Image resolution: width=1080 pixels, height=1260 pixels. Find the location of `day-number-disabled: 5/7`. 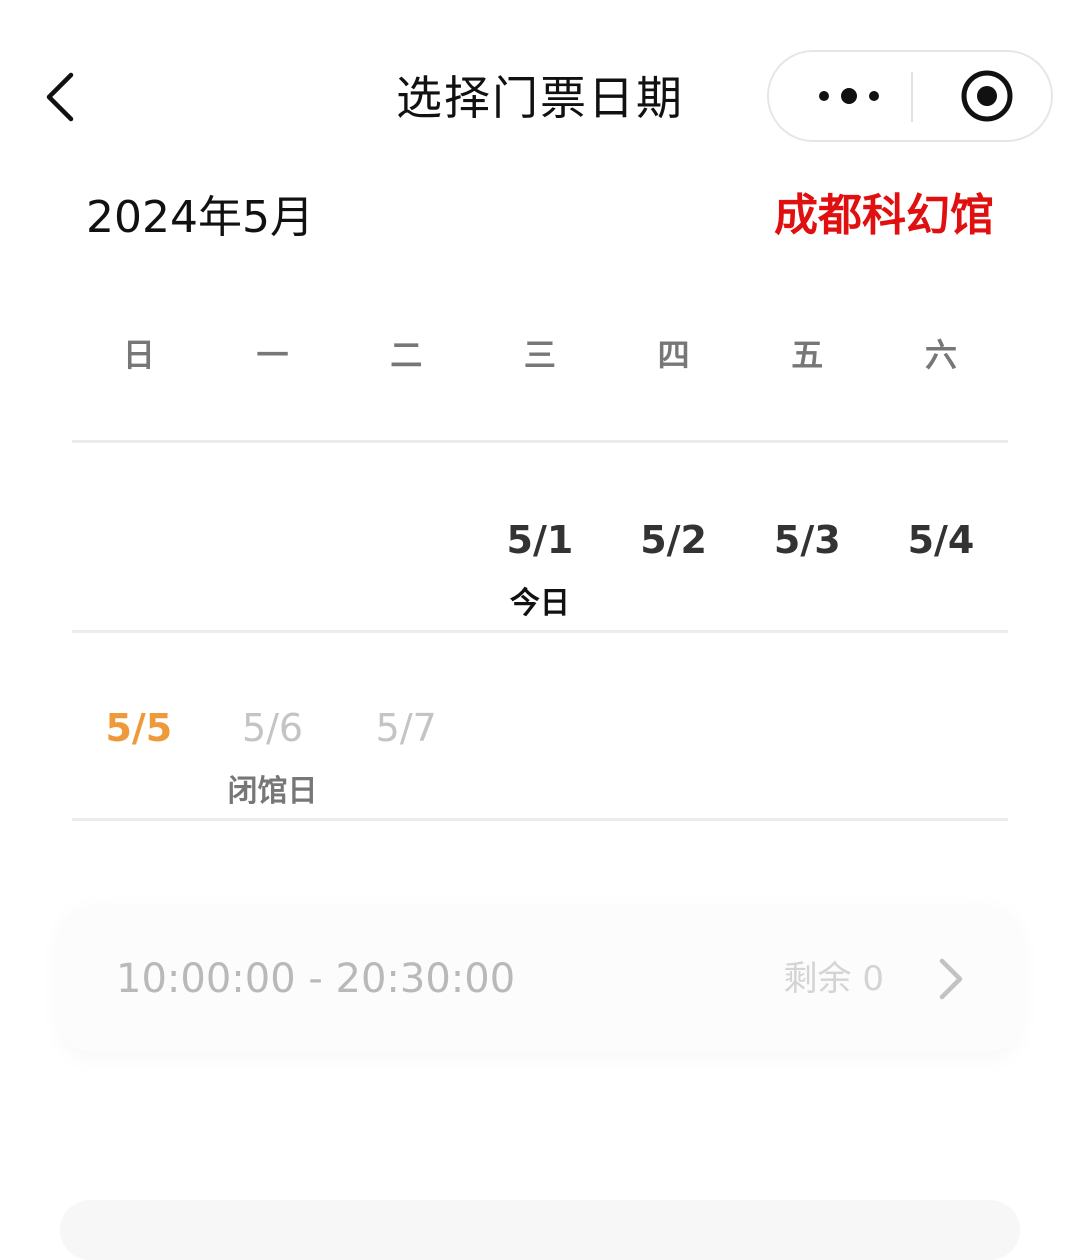

day-number-disabled: 5/7 is located at coordinates (406, 728).